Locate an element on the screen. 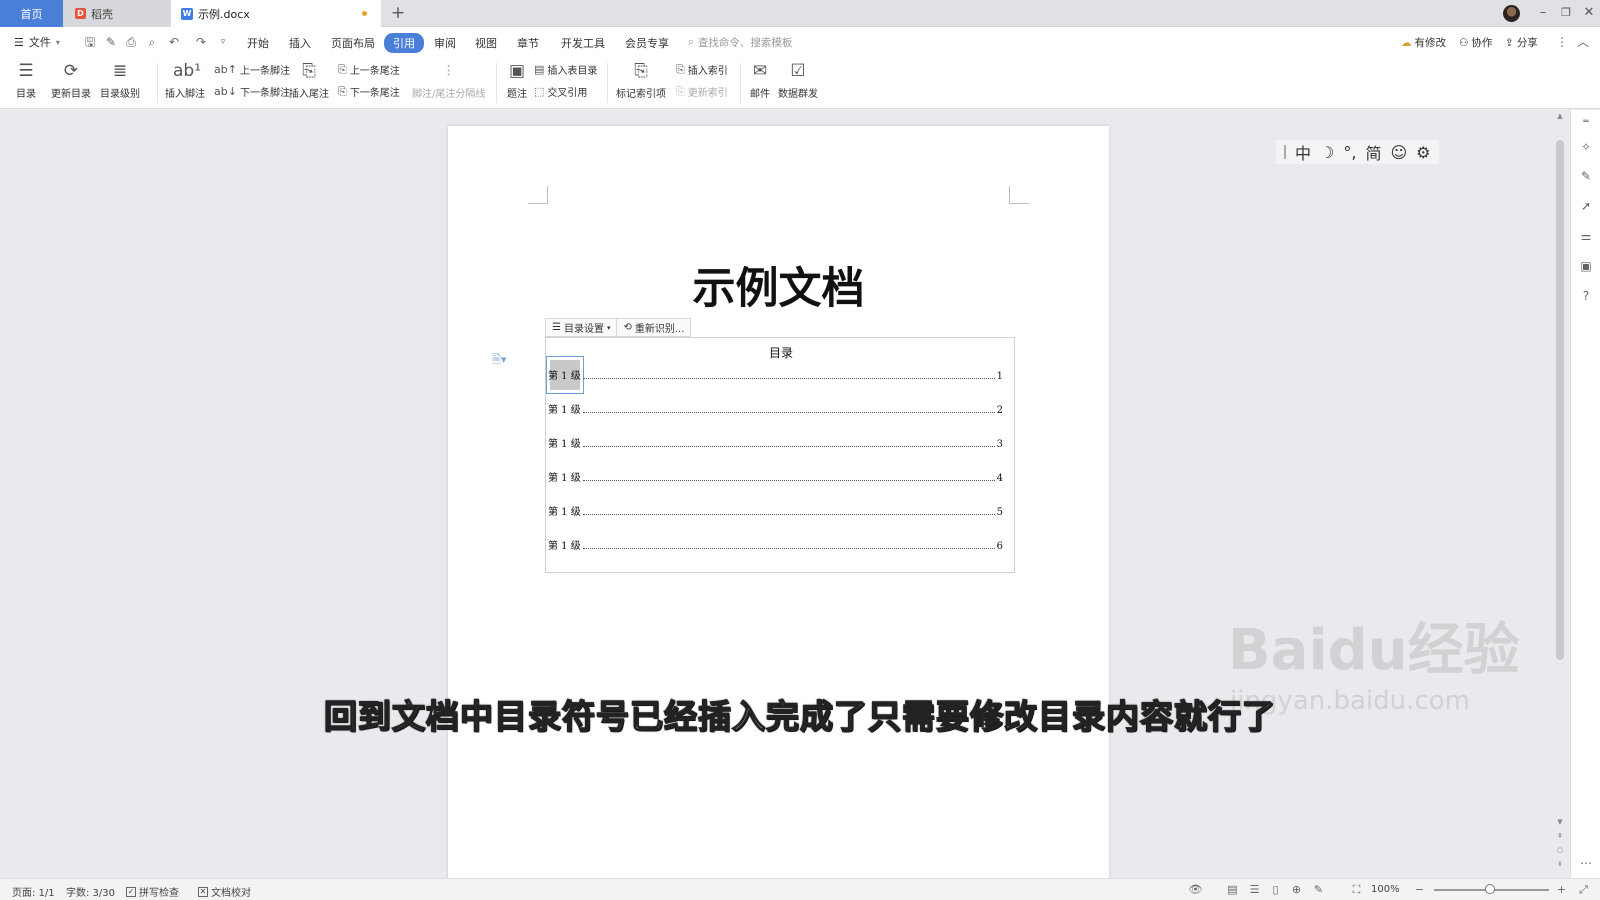 Image resolution: width=1600 pixels, height=900 pixels. separator-button: ⁝ 脚注/尾注分隔线 is located at coordinates (448, 79).